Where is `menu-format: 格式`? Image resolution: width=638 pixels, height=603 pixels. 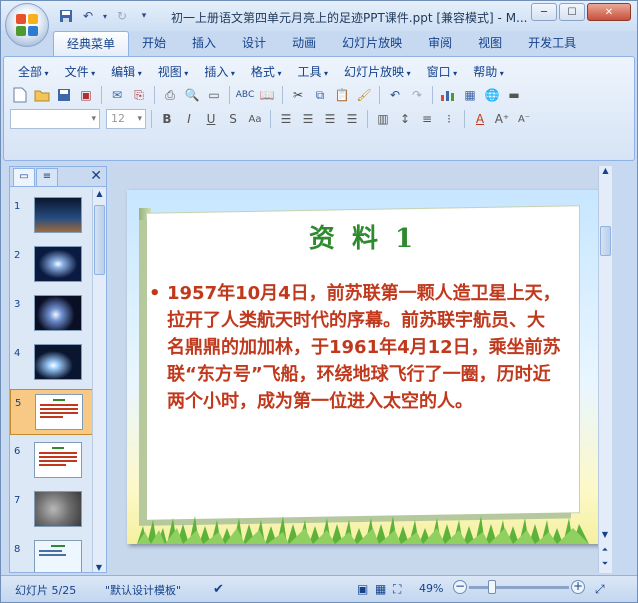
menu-format: 格式 is located at coordinates (266, 72).